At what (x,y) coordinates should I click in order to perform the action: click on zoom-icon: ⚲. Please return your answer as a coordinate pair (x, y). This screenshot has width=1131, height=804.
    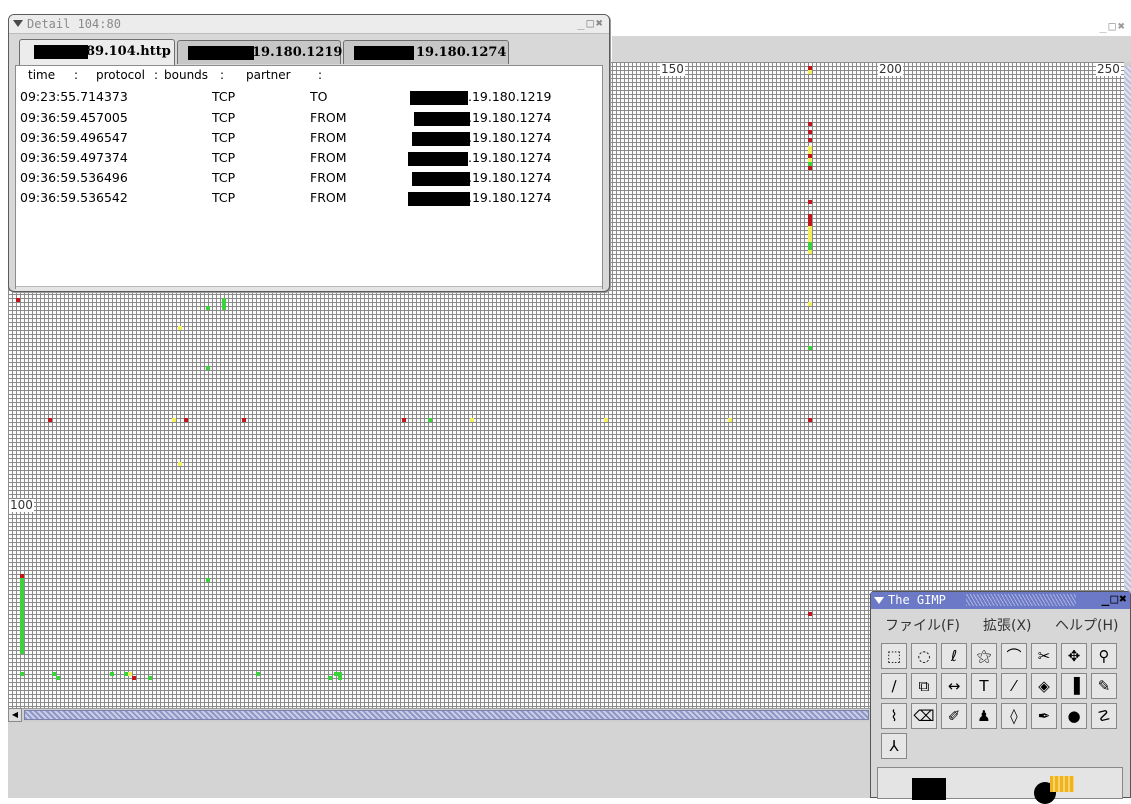
    Looking at the image, I should click on (1104, 656).